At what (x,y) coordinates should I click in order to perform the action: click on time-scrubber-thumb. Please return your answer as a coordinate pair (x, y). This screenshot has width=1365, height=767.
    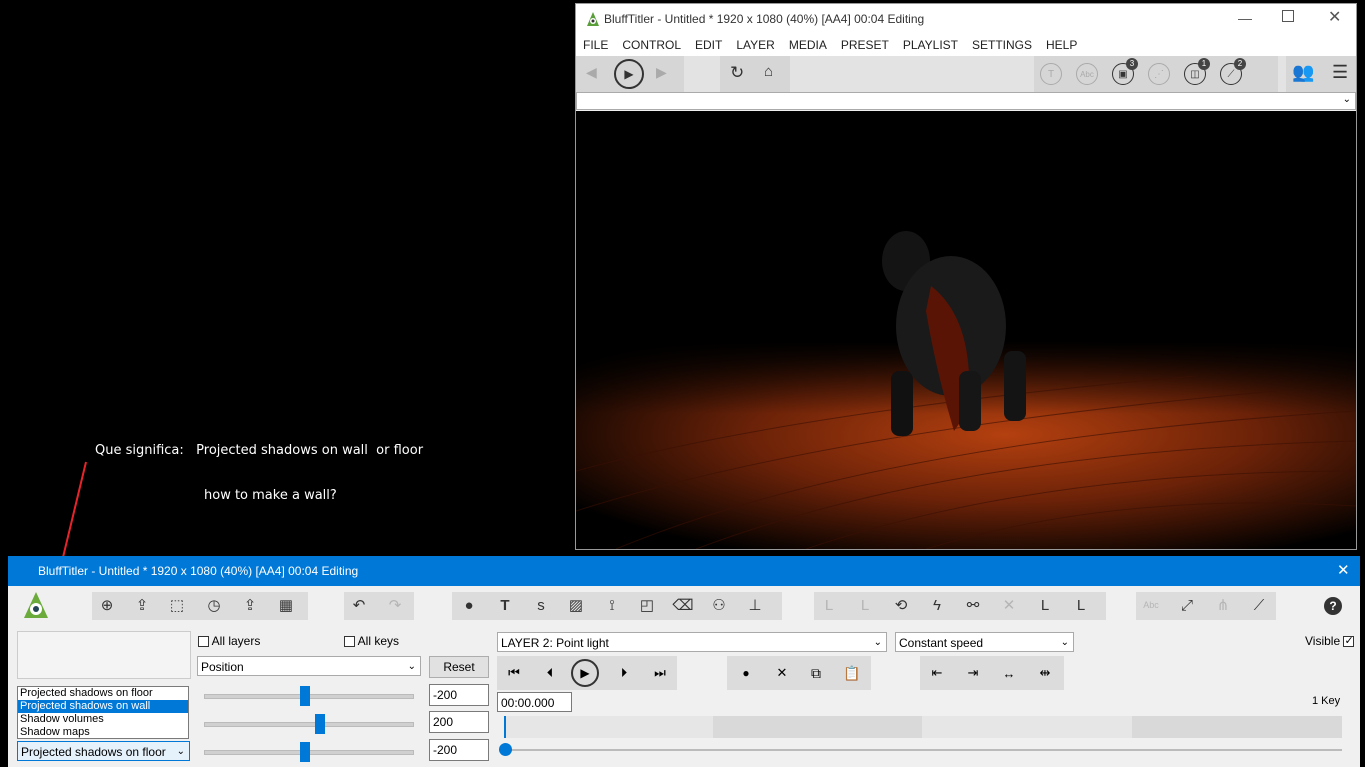
    Looking at the image, I should click on (505, 749).